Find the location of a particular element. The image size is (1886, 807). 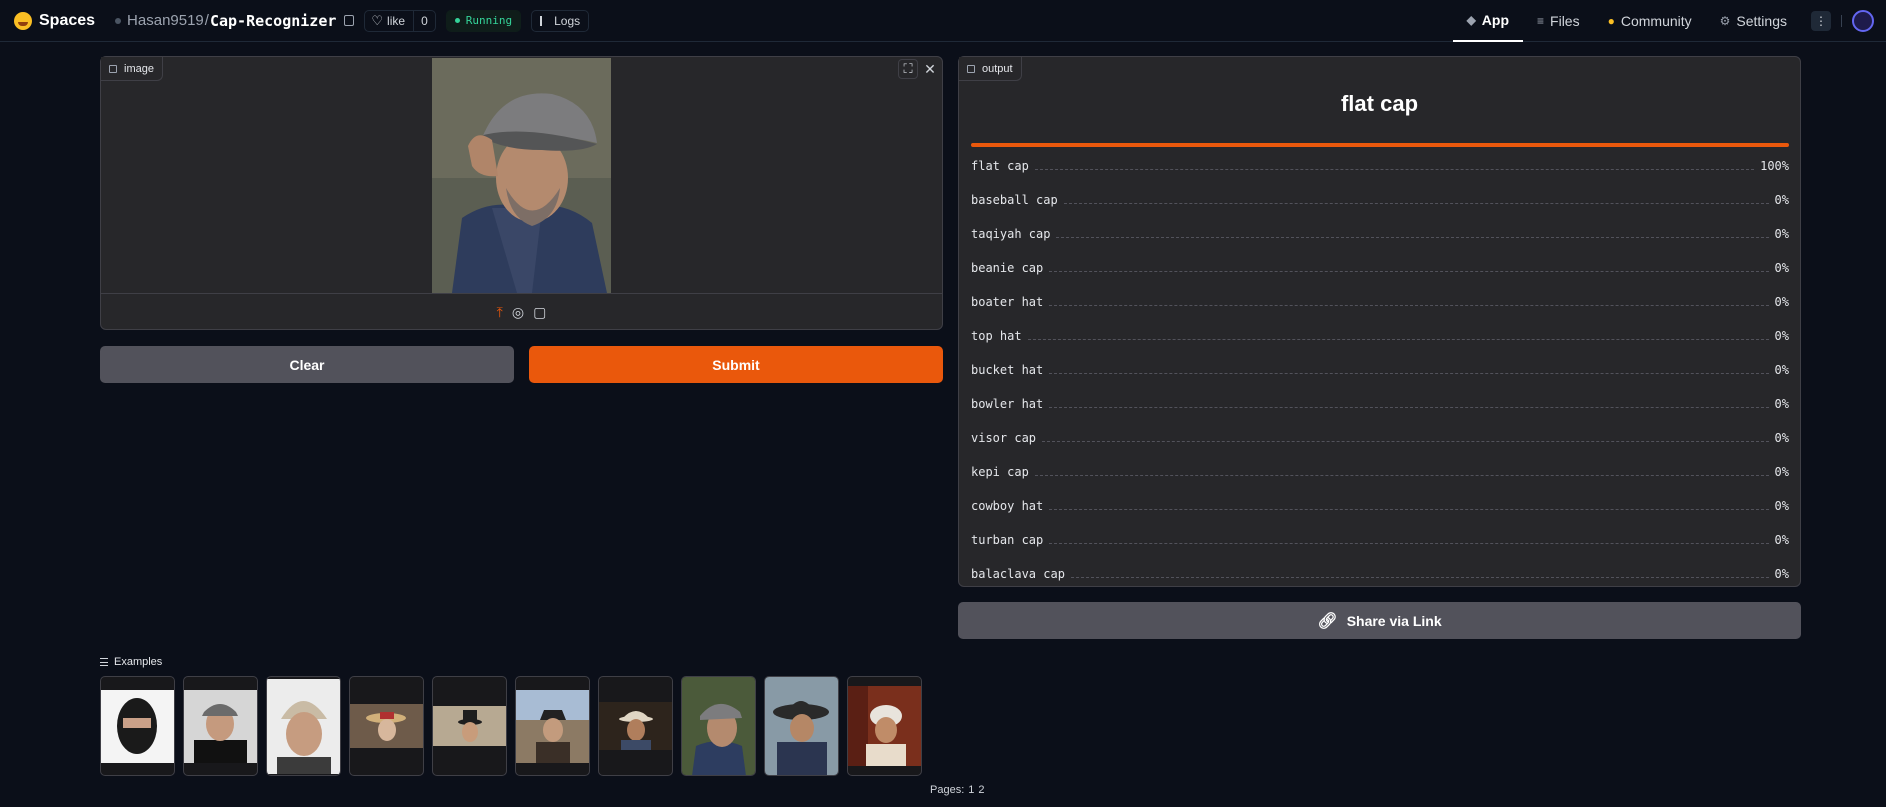

baseball-cap-example-photo is located at coordinates (220, 726).